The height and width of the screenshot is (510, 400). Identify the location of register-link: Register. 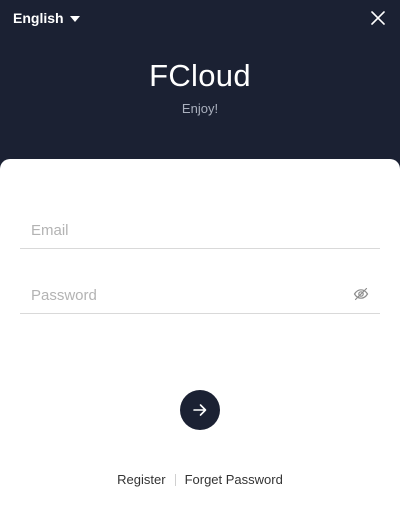
(141, 479).